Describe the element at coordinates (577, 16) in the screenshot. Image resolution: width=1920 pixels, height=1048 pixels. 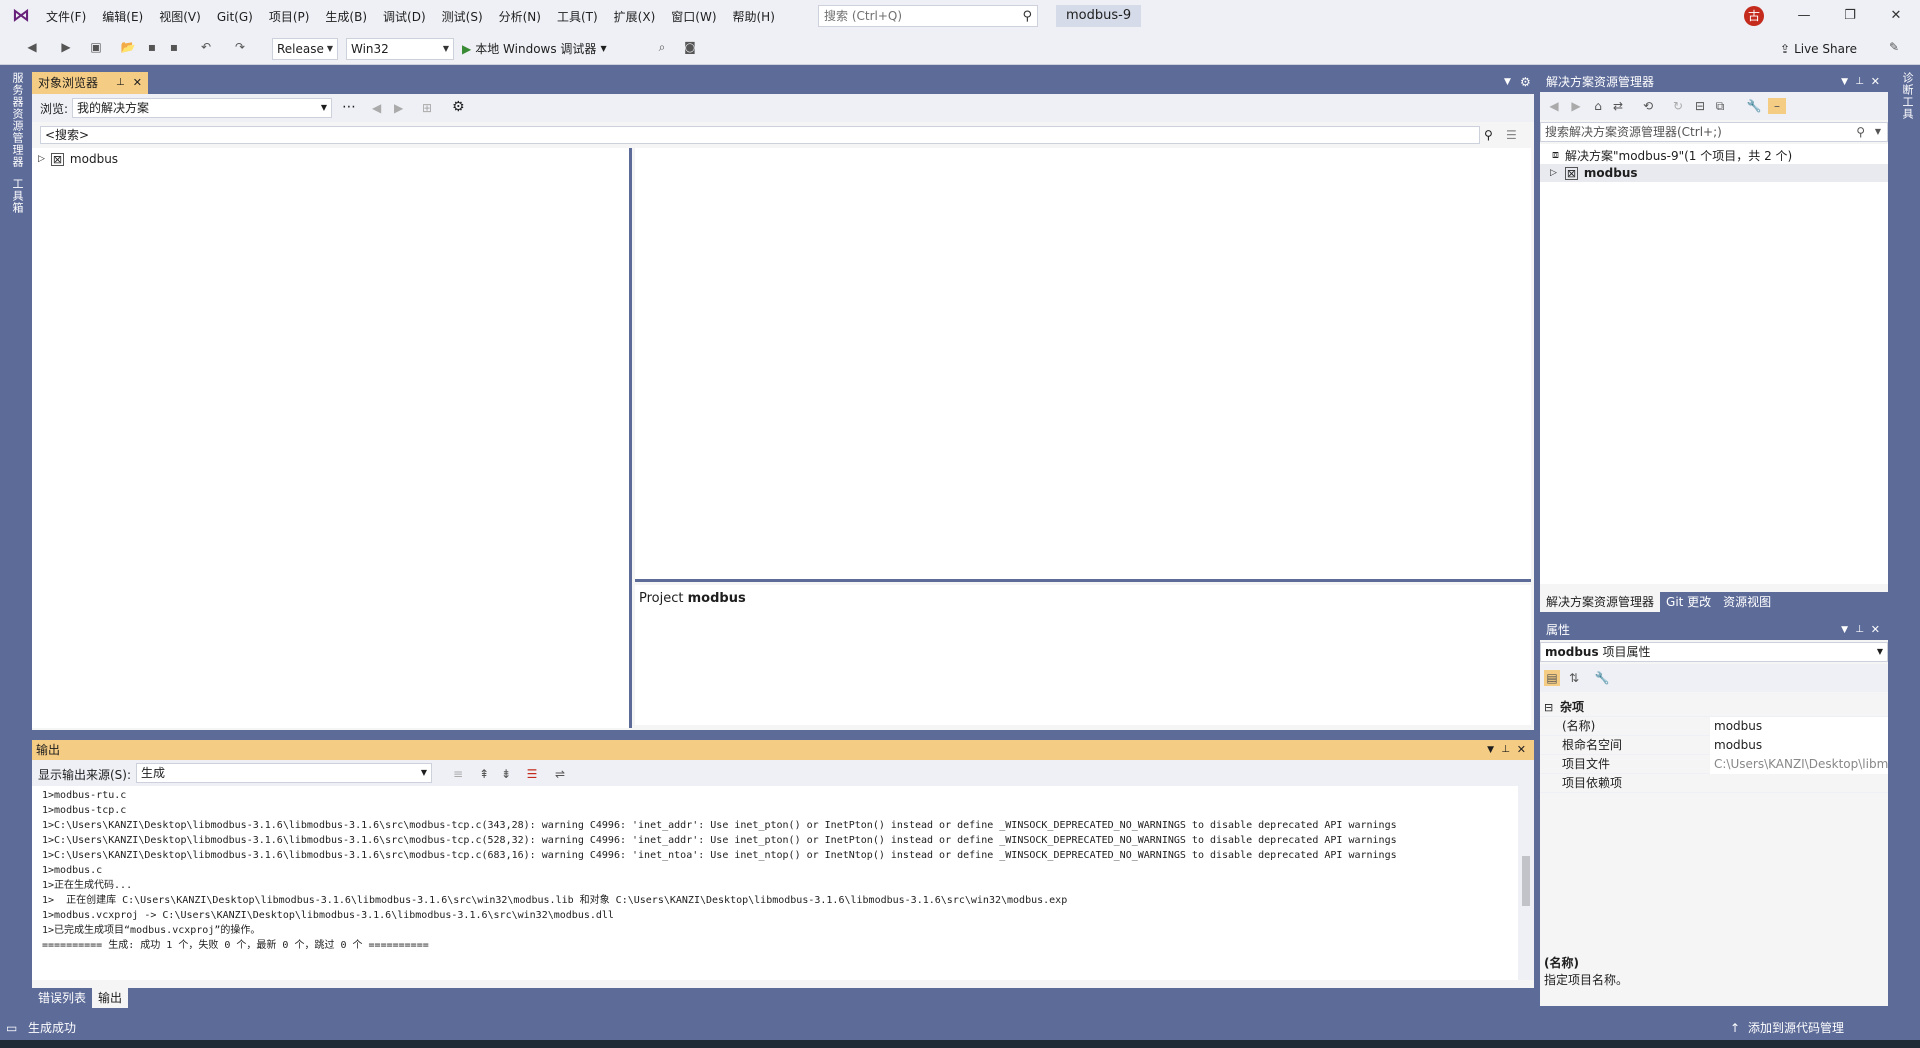
I see `menu-item: 工具(T)` at that location.